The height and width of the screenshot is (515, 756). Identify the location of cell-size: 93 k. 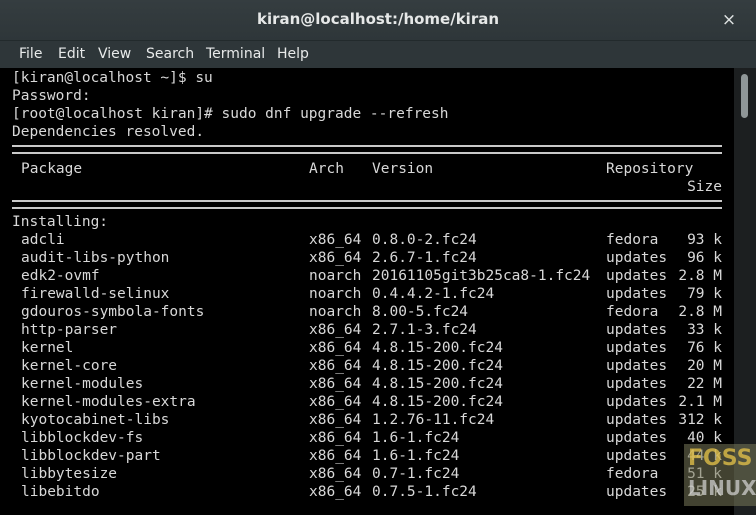
(704, 240).